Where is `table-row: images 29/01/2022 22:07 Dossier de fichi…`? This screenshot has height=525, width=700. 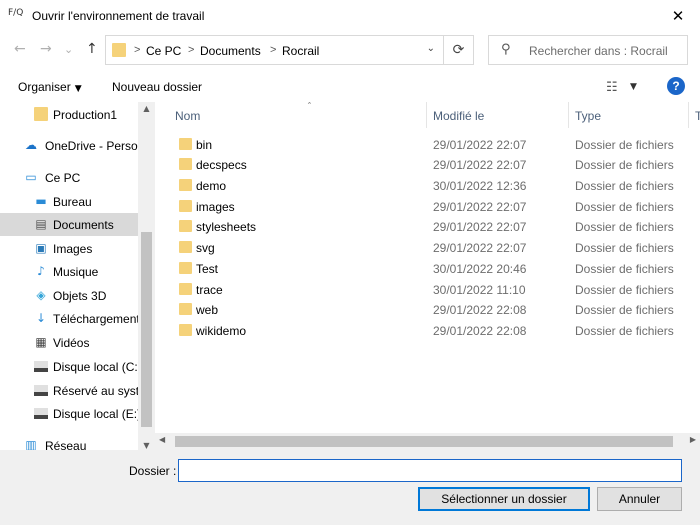 table-row: images 29/01/2022 22:07 Dossier de fichi… is located at coordinates (427, 206).